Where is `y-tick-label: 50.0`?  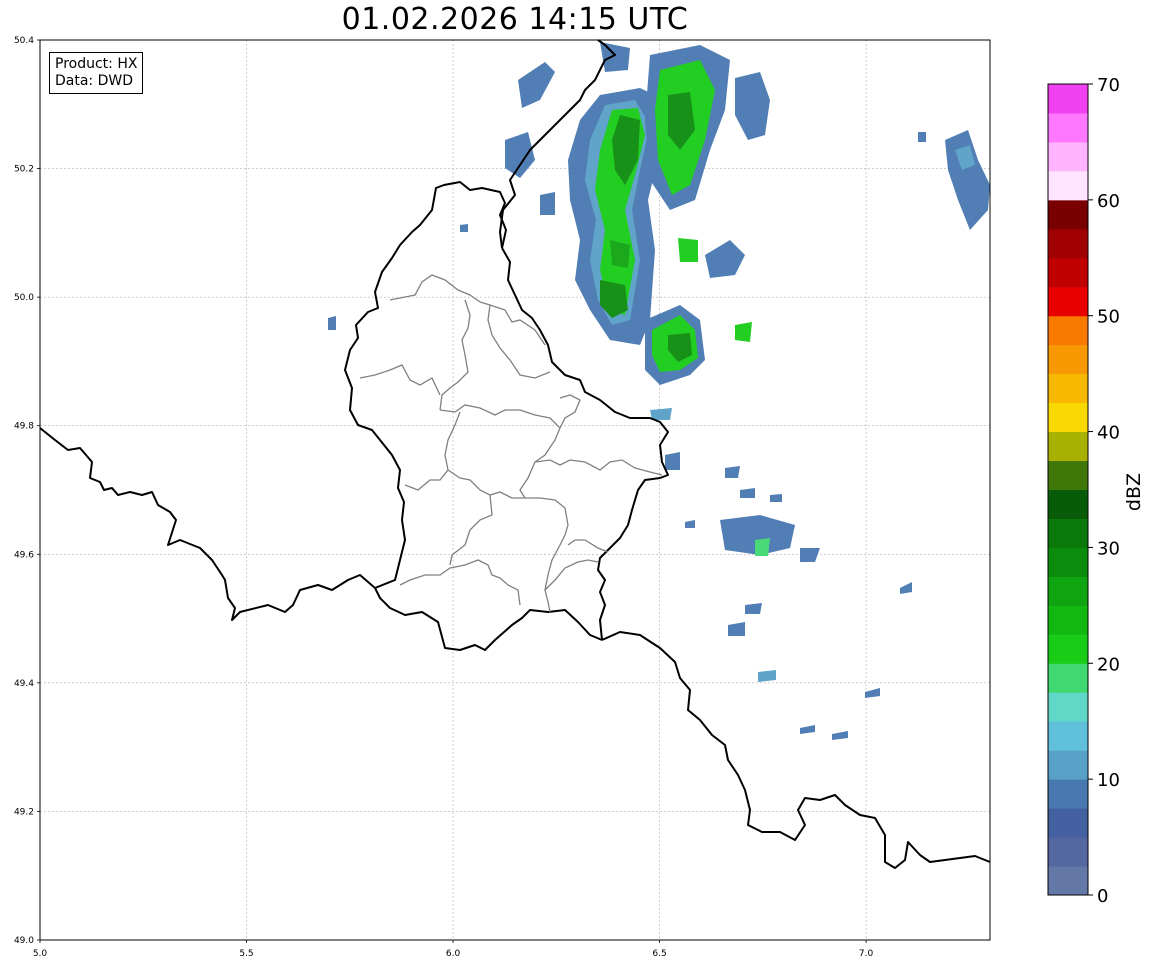
y-tick-label: 50.0 is located at coordinates (24, 298).